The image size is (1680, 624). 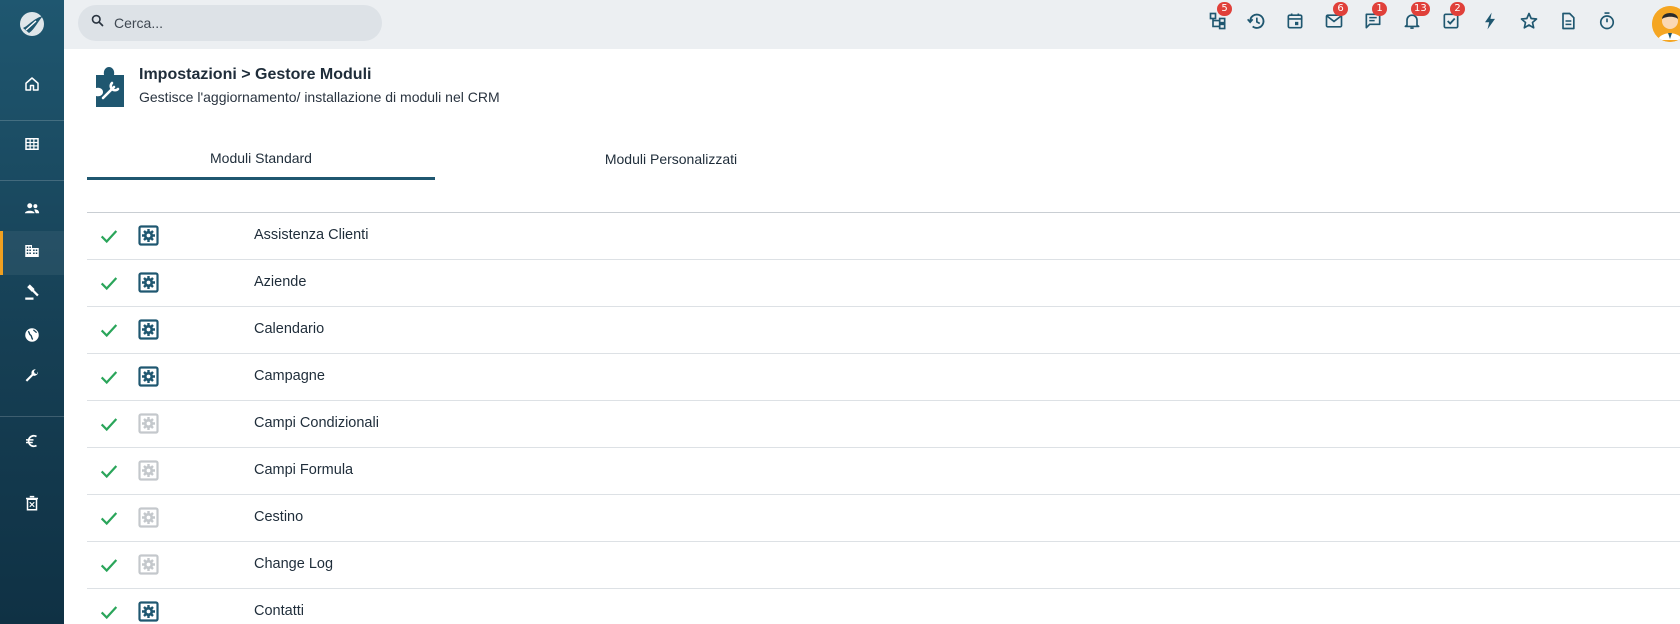 I want to click on sidebar, so click(x=32, y=312).